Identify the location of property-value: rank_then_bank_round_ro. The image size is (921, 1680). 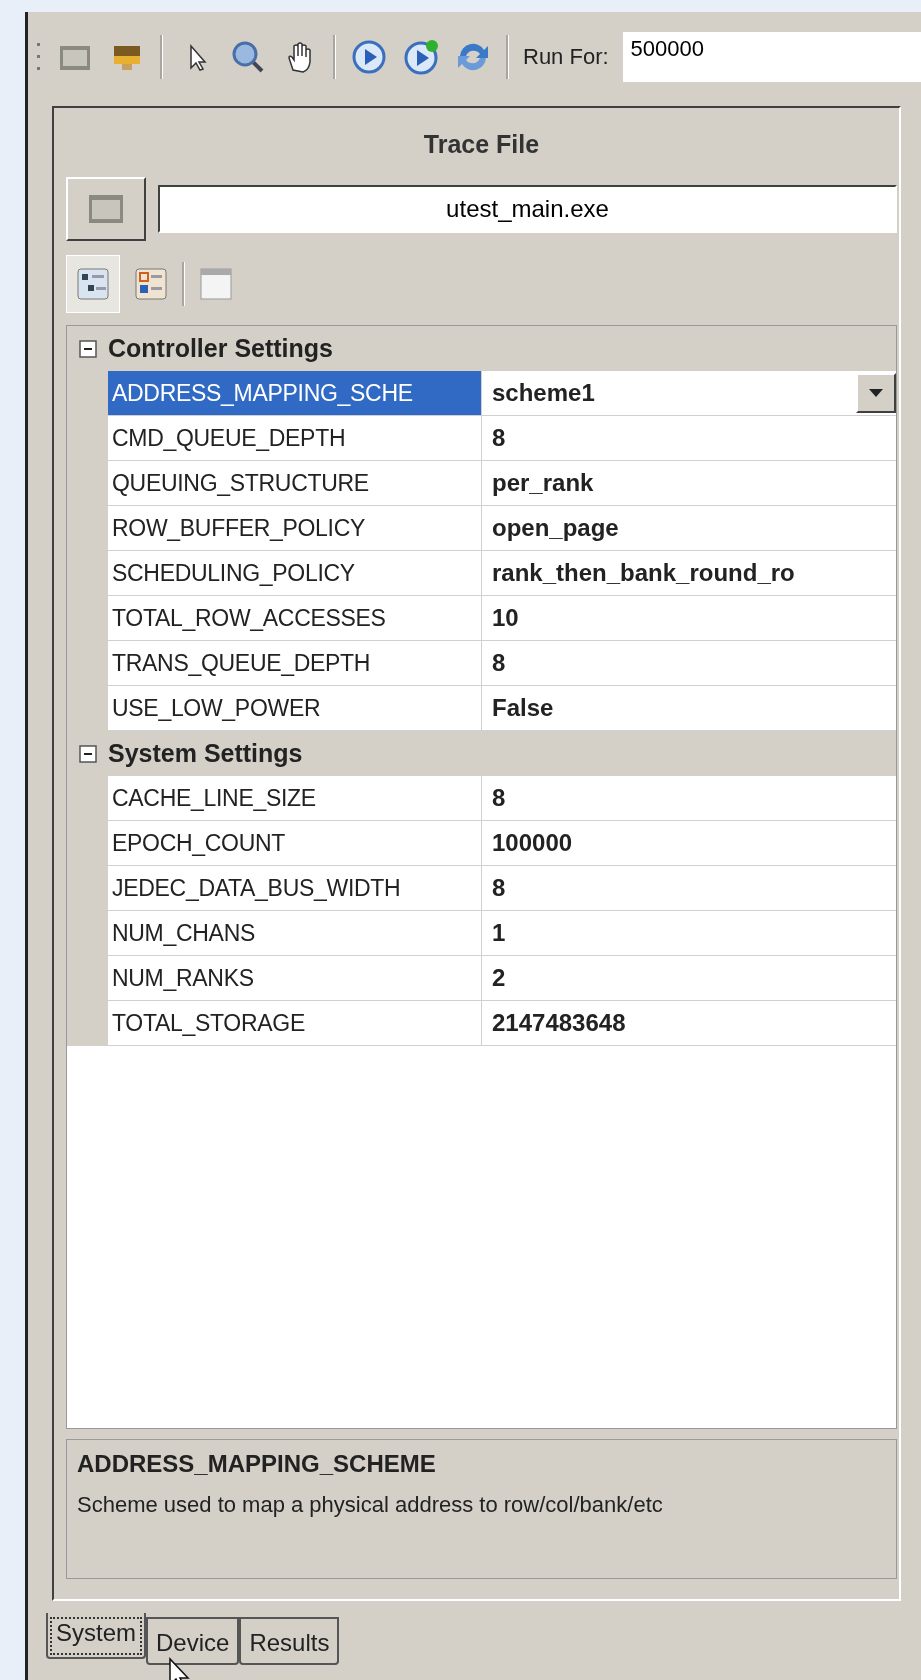
(643, 573).